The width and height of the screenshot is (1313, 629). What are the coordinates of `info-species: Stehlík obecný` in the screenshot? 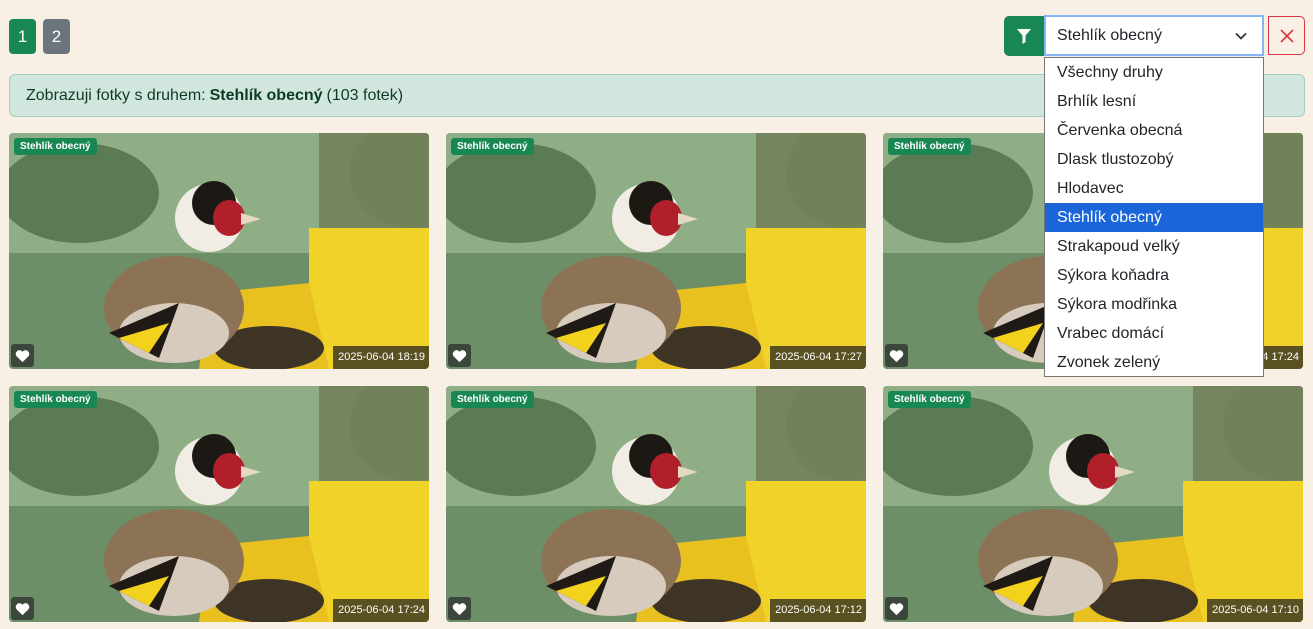 It's located at (266, 95).